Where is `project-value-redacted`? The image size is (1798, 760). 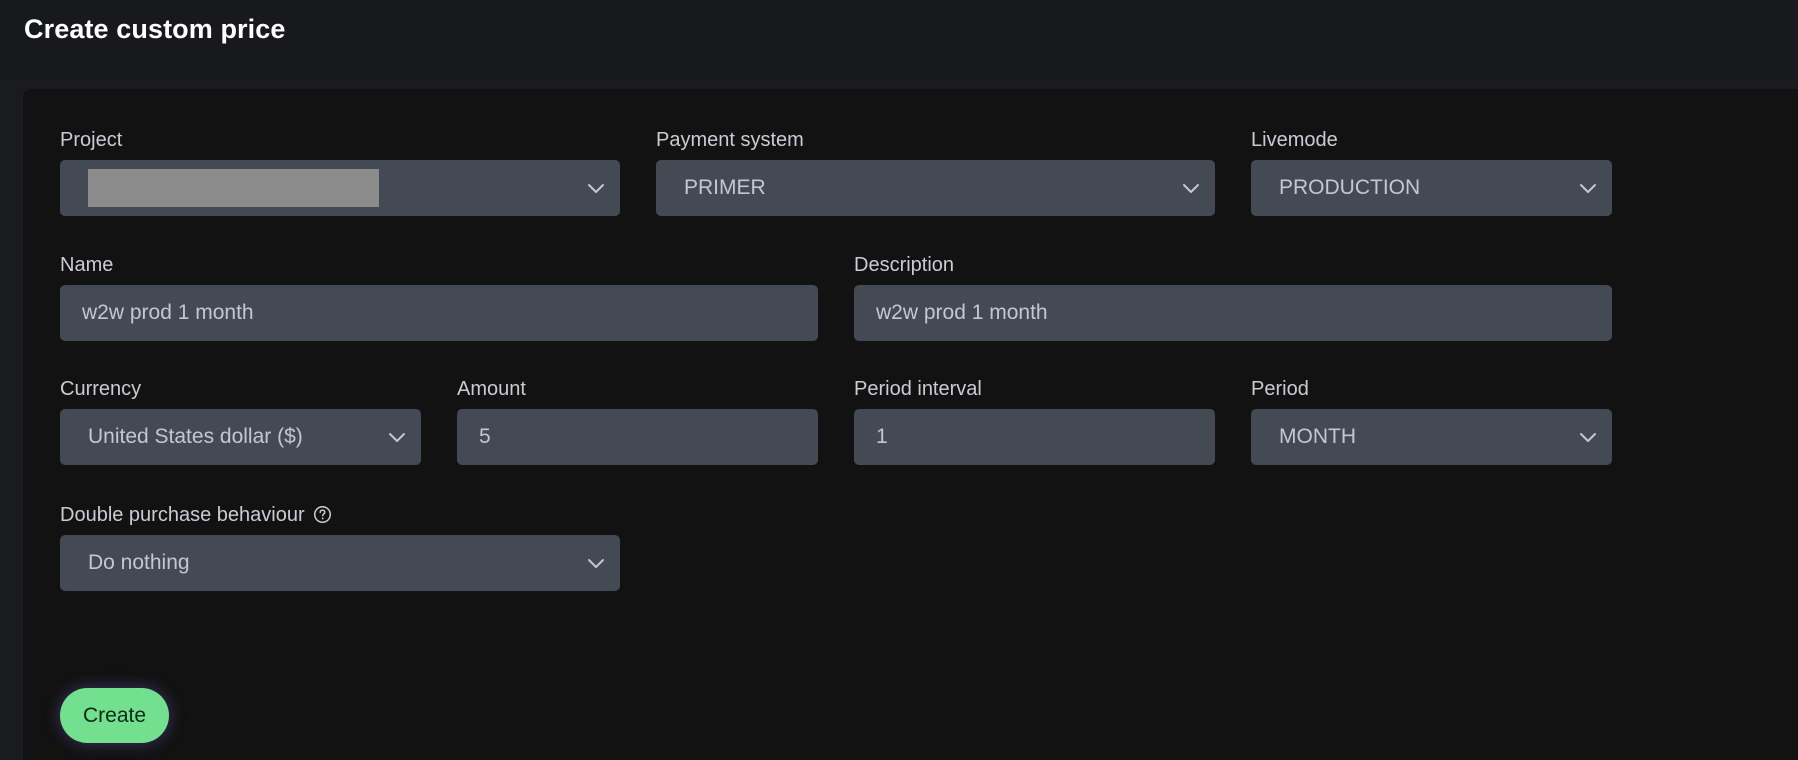
project-value-redacted is located at coordinates (233, 188).